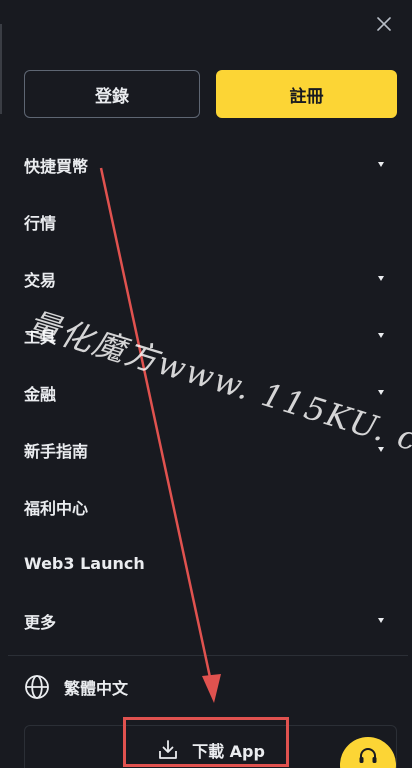 The height and width of the screenshot is (768, 412). What do you see at coordinates (1, 69) in the screenshot?
I see `edge-divider` at bounding box center [1, 69].